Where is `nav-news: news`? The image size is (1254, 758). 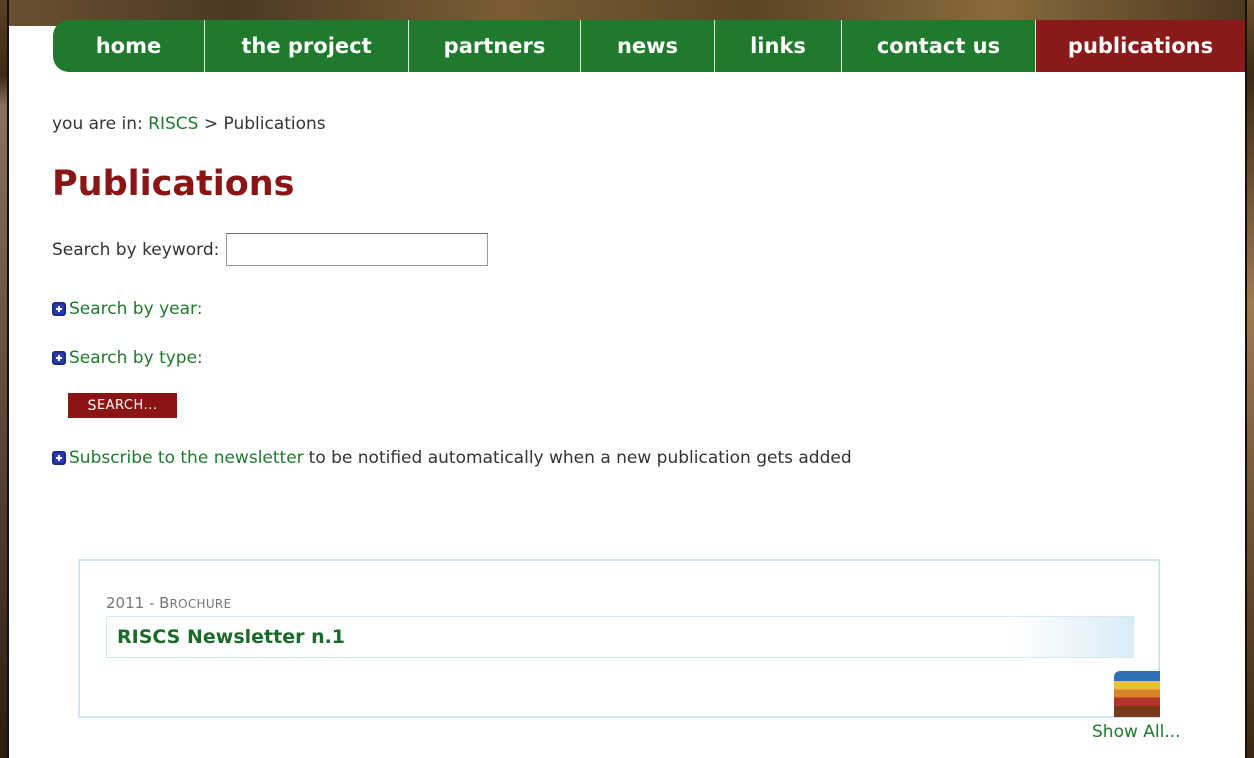 nav-news: news is located at coordinates (648, 46).